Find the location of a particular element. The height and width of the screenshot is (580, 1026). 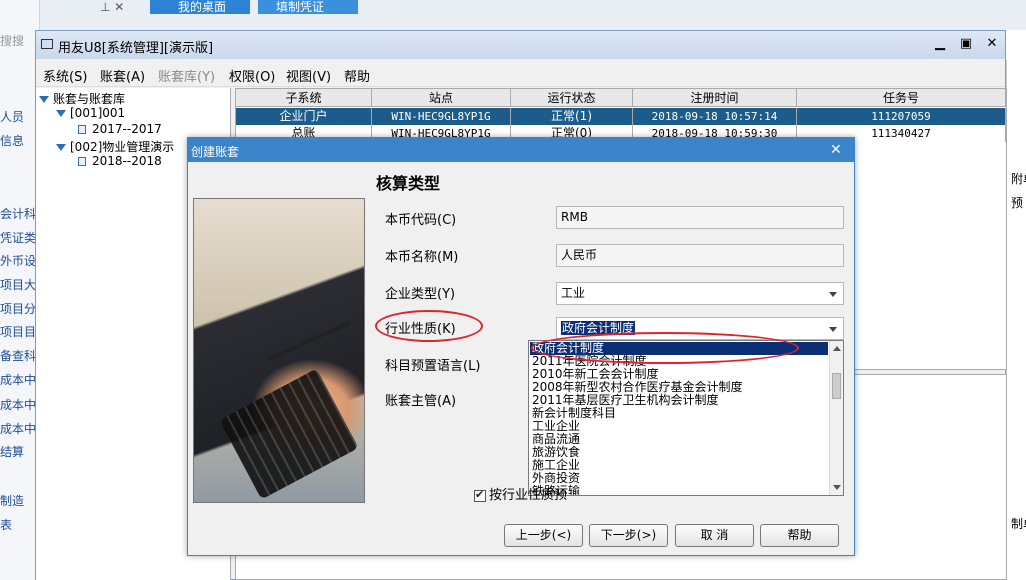

table-cell: 正常(1) is located at coordinates (572, 116).